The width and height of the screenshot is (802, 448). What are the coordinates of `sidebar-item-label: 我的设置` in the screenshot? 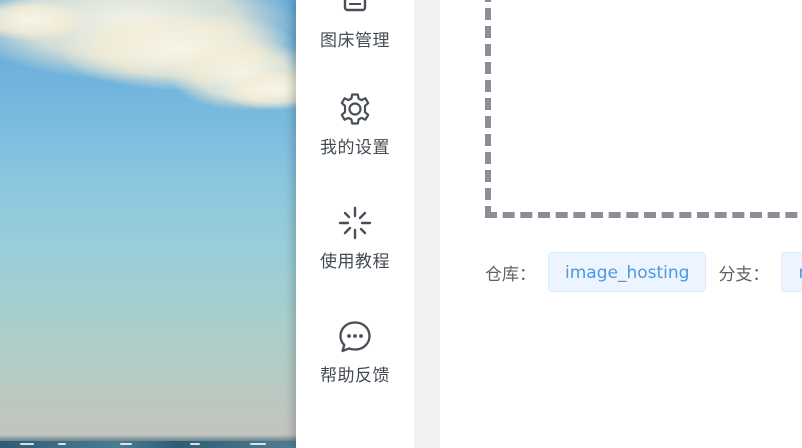 It's located at (355, 148).